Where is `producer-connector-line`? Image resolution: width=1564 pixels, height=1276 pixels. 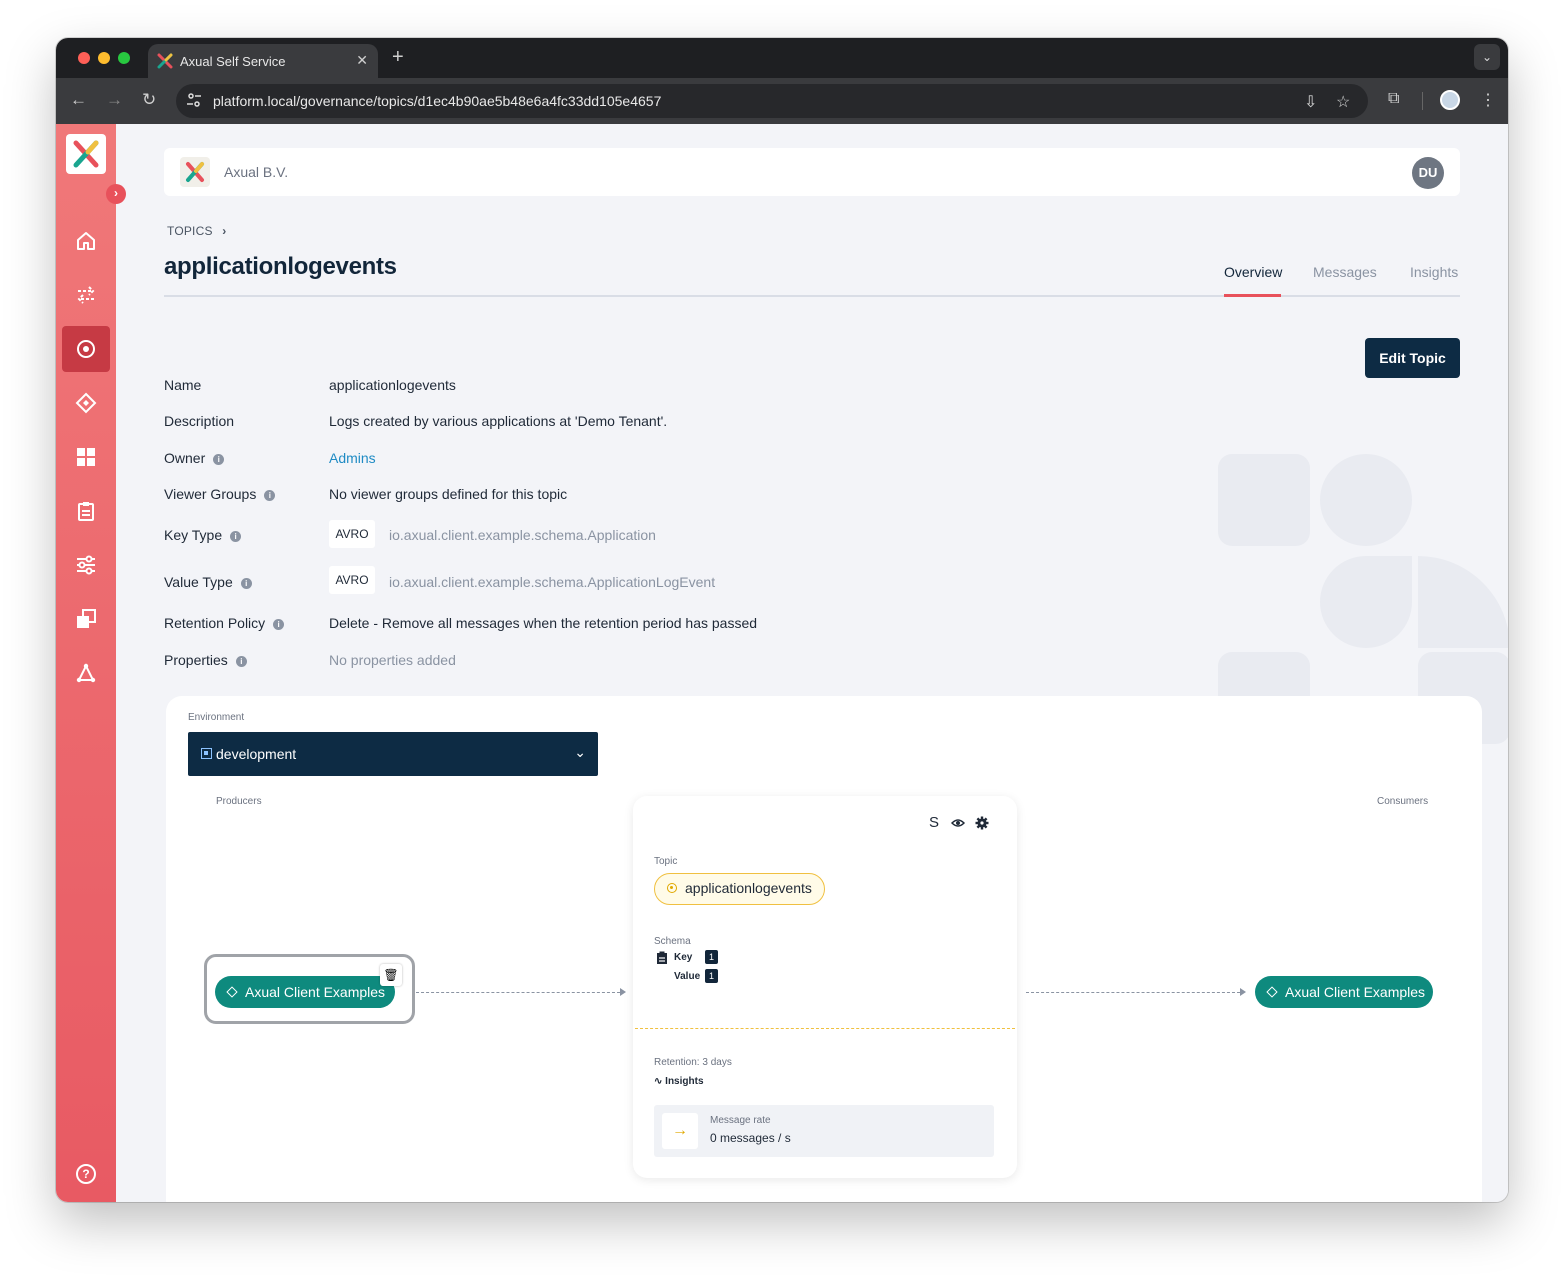 producer-connector-line is located at coordinates (518, 992).